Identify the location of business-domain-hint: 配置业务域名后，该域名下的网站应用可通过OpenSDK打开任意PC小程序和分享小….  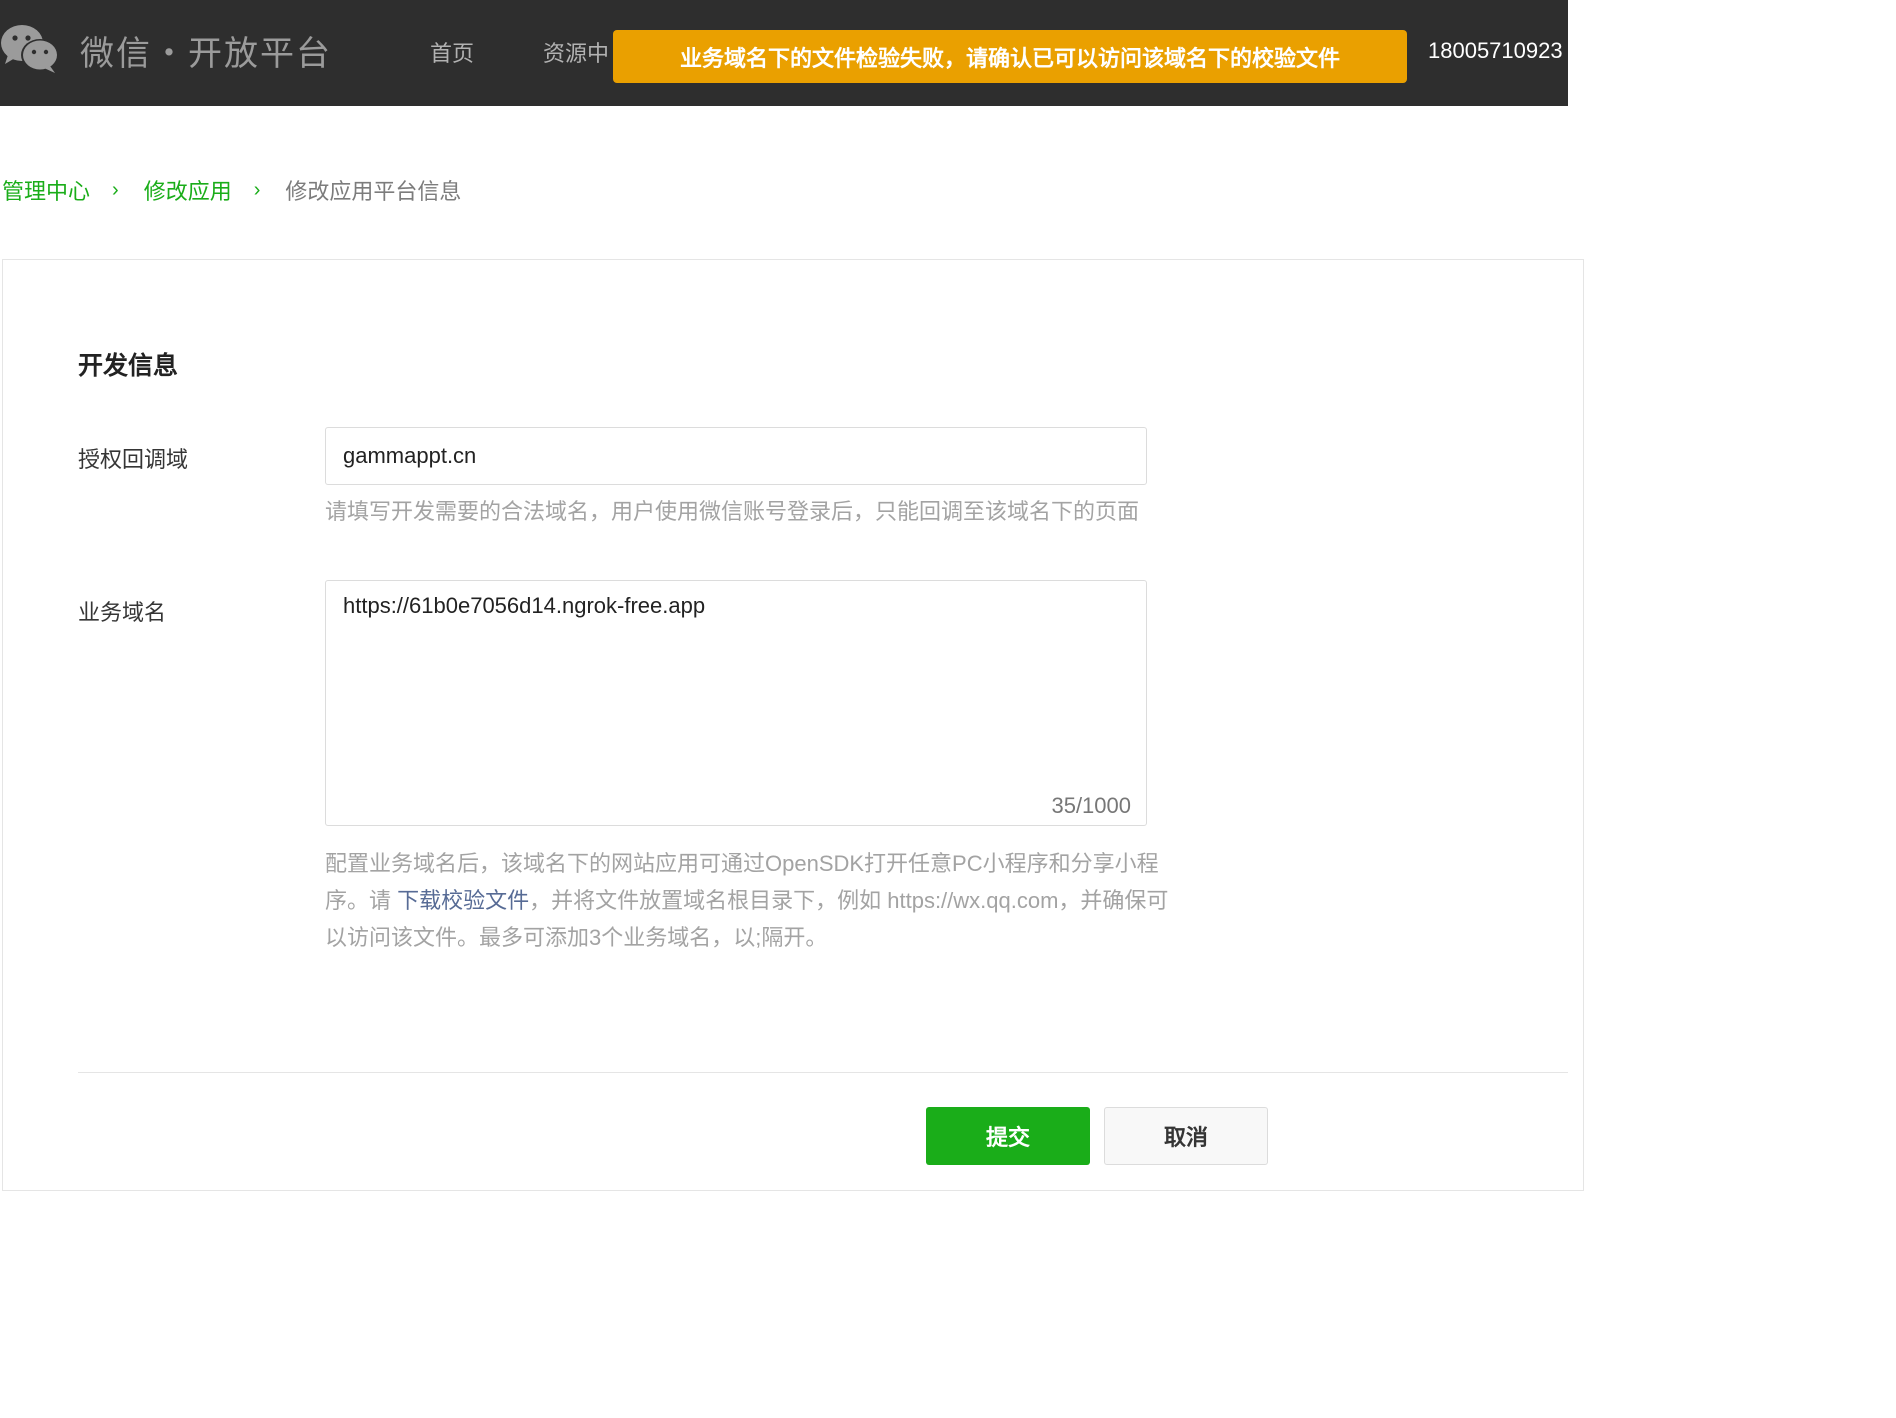
(755, 900).